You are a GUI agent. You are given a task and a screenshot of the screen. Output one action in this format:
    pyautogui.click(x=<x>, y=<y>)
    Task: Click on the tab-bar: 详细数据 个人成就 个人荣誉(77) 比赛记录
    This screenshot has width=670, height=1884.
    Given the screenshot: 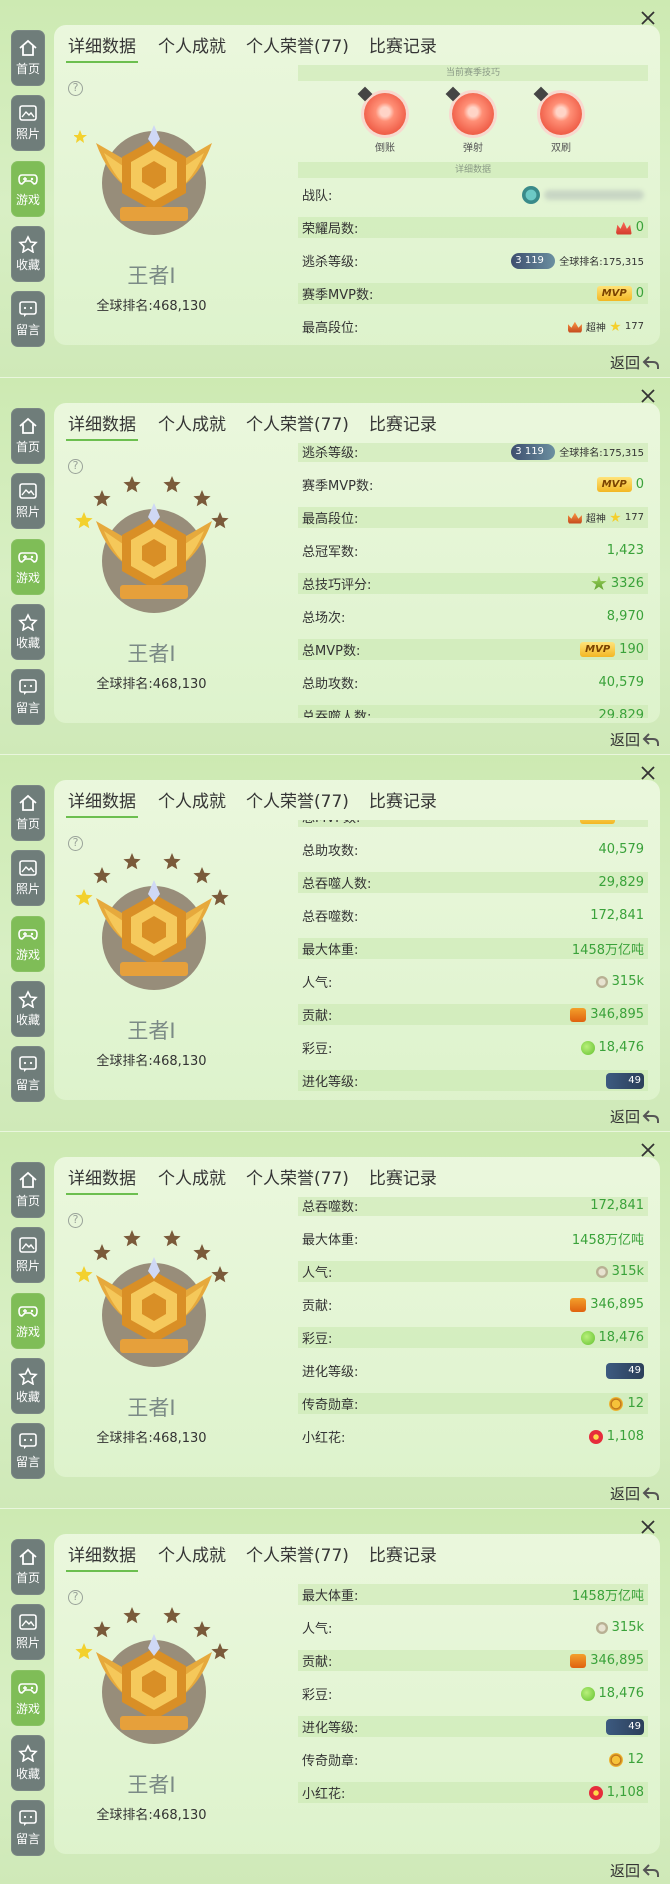 What is the action you would take?
    pyautogui.click(x=261, y=47)
    